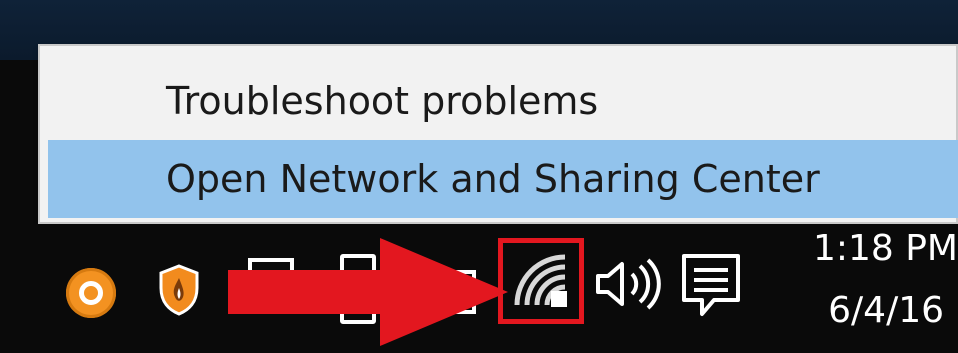 The image size is (958, 353). What do you see at coordinates (711, 285) in the screenshot?
I see `notification-icon` at bounding box center [711, 285].